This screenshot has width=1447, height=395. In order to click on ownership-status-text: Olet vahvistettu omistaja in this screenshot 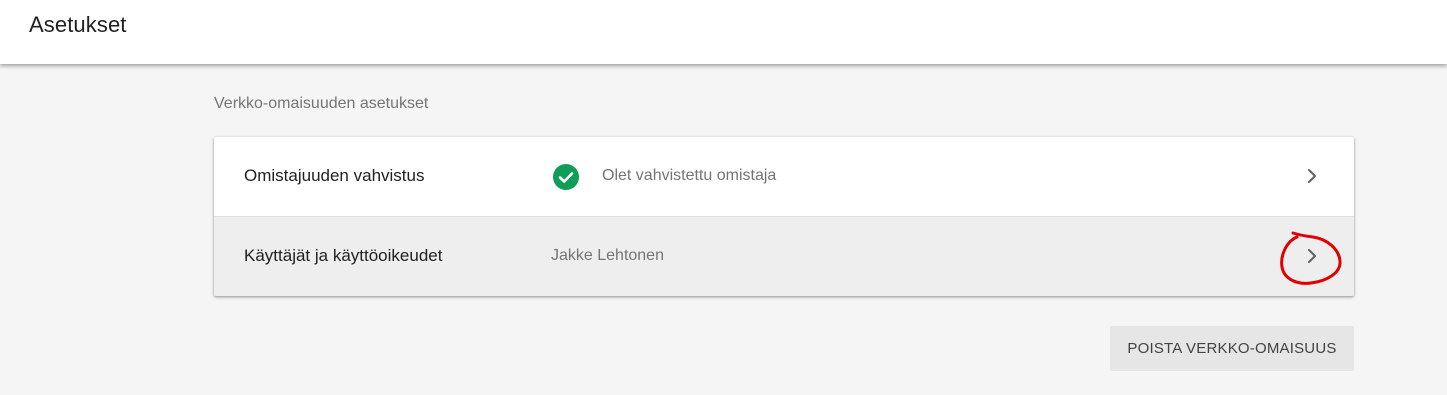, I will do `click(689, 175)`.